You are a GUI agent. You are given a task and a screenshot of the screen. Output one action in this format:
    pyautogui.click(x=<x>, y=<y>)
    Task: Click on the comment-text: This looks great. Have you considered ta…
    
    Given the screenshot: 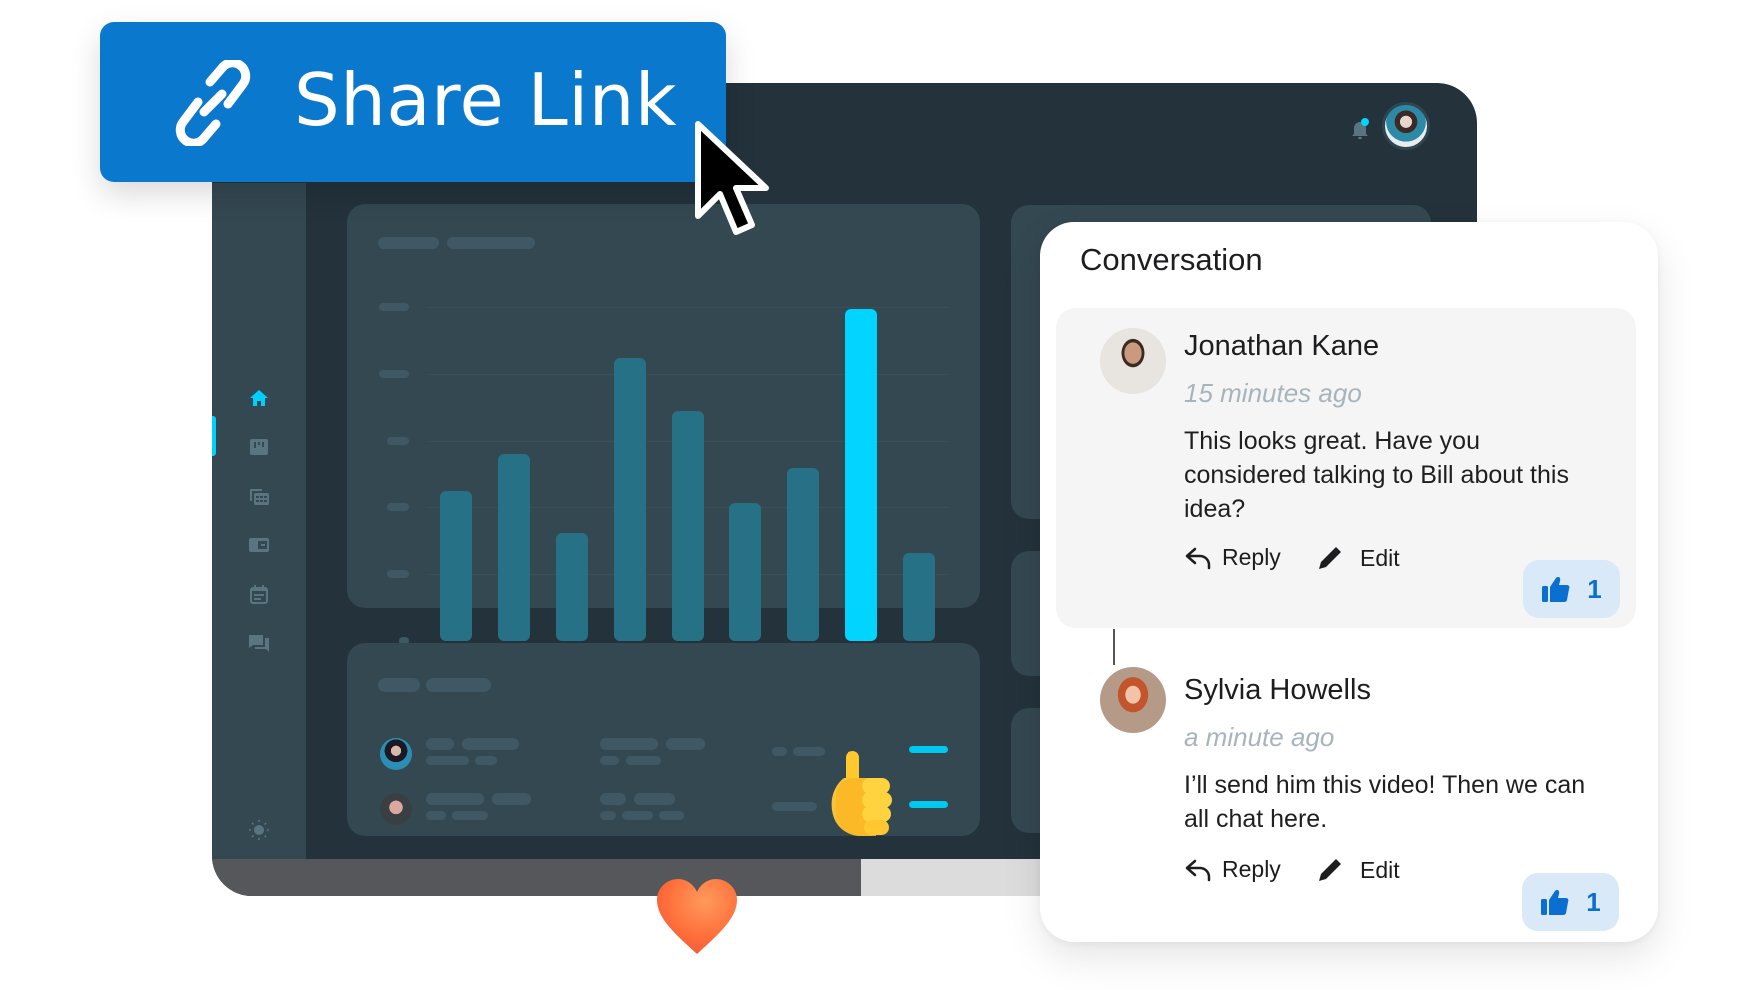 What is the action you would take?
    pyautogui.click(x=1376, y=475)
    